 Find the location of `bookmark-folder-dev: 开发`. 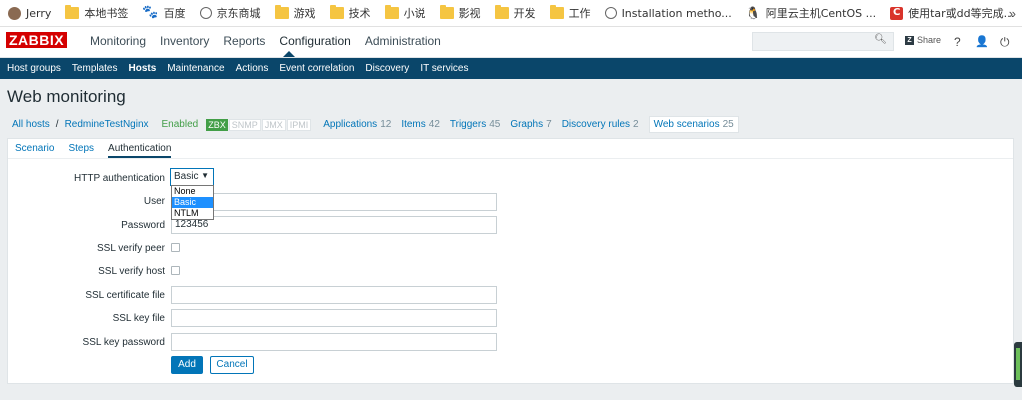

bookmark-folder-dev: 开发 is located at coordinates (515, 13).